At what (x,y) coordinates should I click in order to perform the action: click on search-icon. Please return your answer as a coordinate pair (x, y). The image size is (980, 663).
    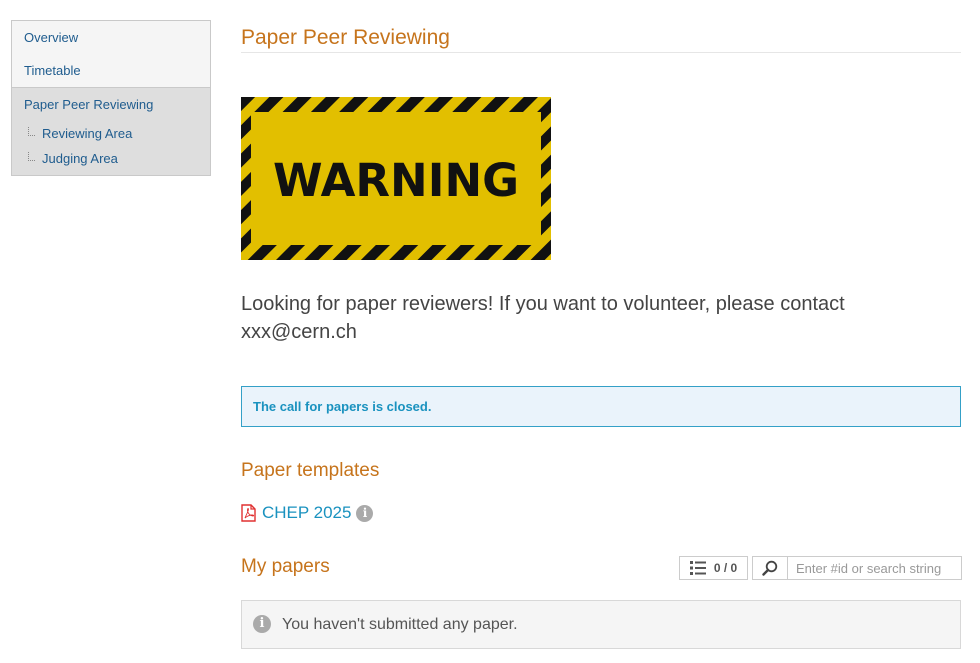
    Looking at the image, I should click on (770, 568).